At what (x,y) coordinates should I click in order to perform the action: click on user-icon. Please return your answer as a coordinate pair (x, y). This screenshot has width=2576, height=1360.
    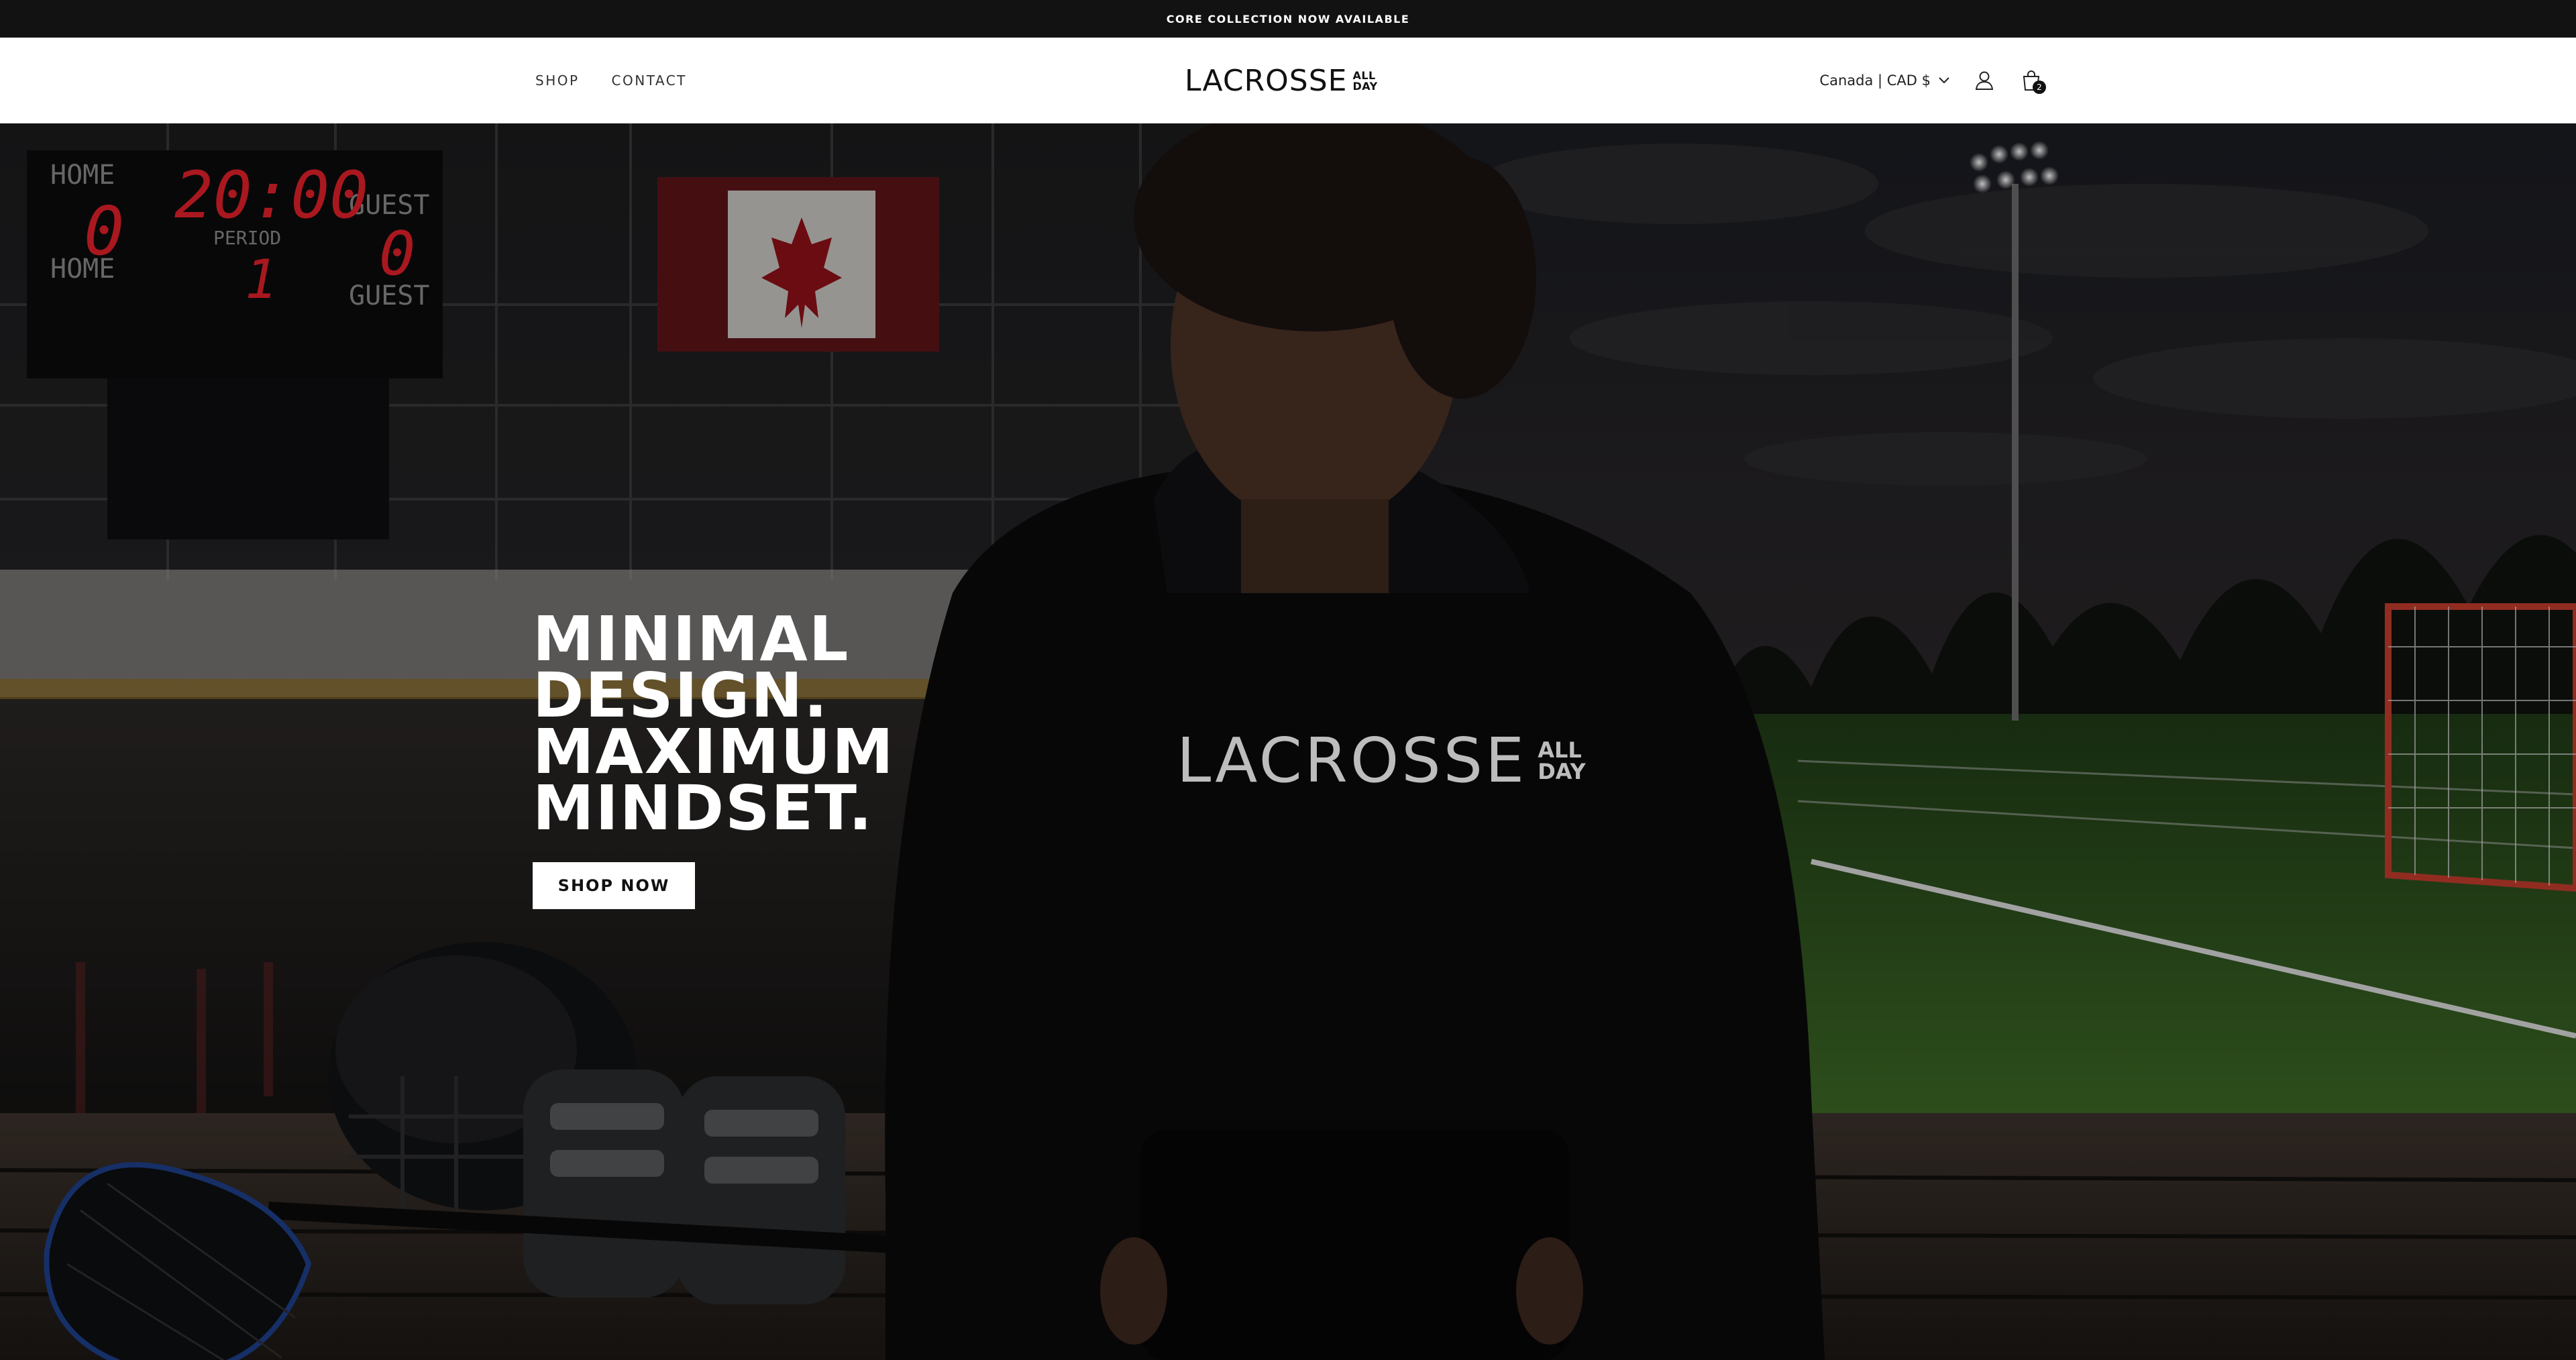
    Looking at the image, I should click on (1984, 80).